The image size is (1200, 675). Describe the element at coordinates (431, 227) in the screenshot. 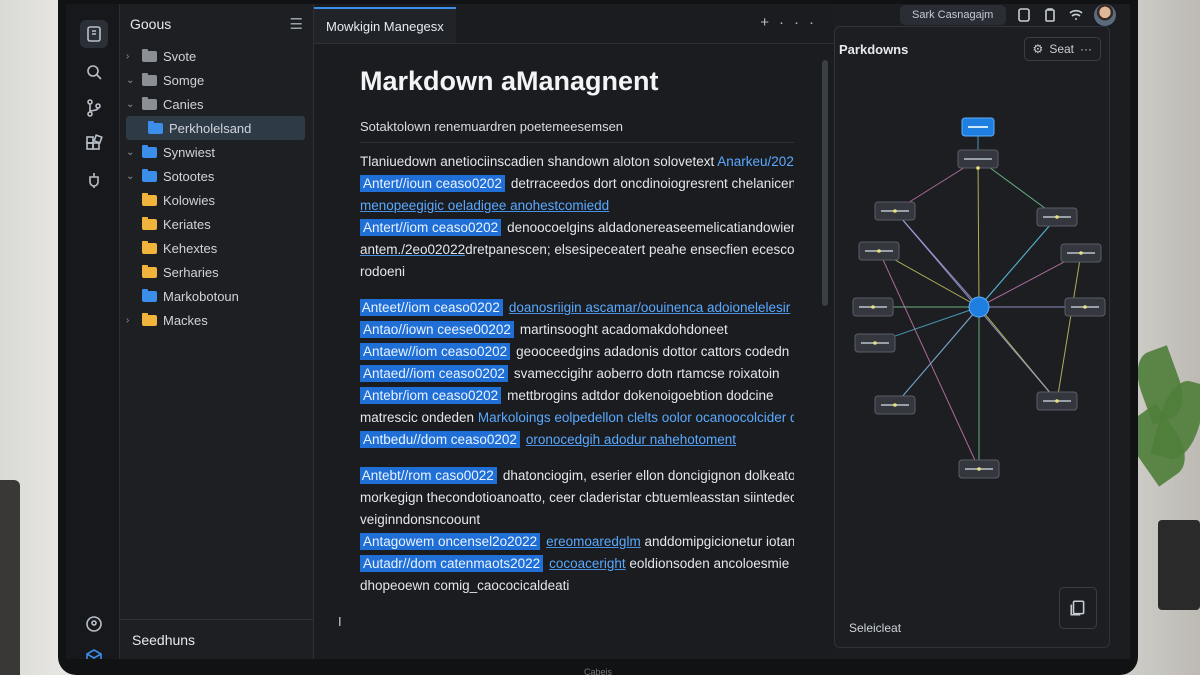

I see `highlighted-text: Antert//iom ceaso0202` at that location.